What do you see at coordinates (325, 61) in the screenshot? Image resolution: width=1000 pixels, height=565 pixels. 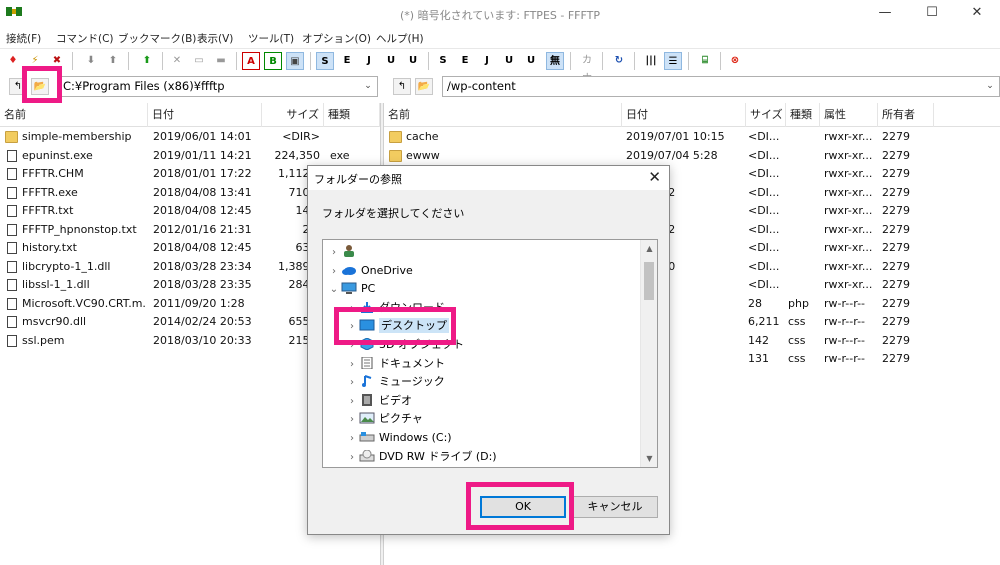 I see `host-sjis-icon: S` at bounding box center [325, 61].